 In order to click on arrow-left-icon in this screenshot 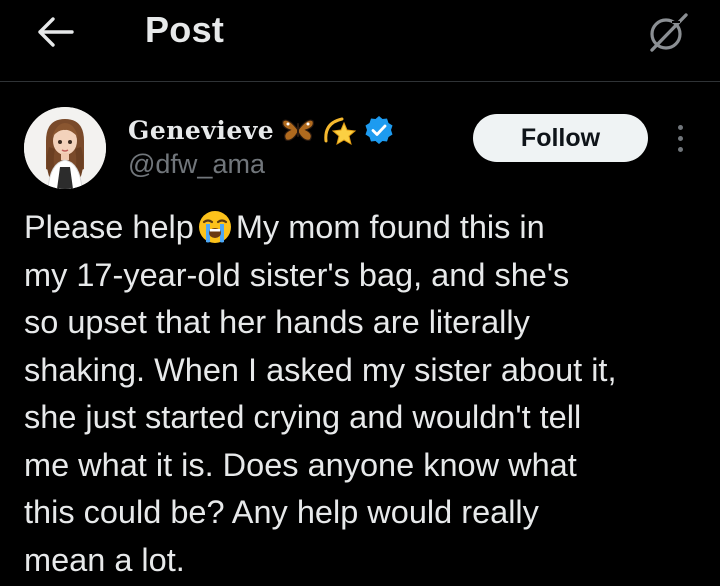, I will do `click(56, 32)`.